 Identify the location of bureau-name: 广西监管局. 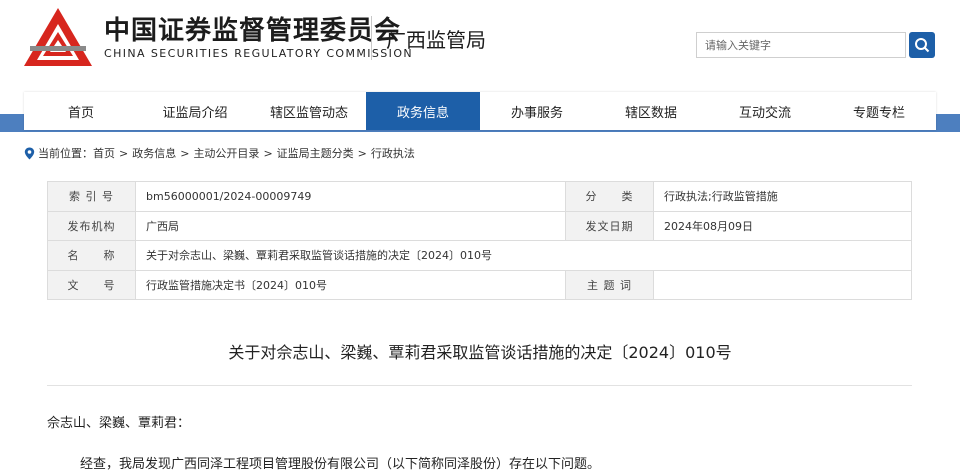
(436, 40).